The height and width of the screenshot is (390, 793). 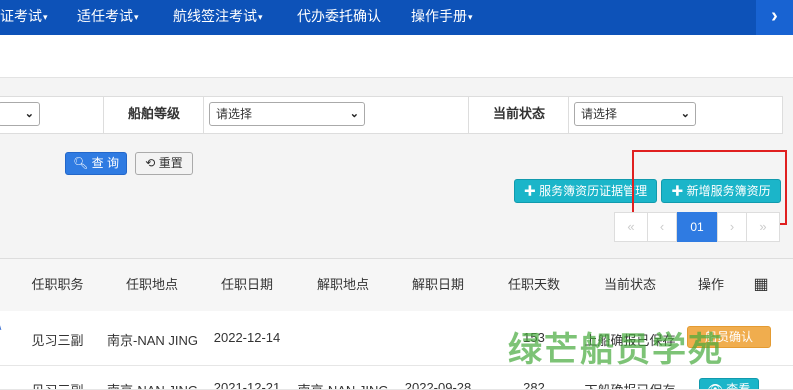 I want to click on nav-item-competency-exam: 适任考试▾, so click(x=108, y=17).